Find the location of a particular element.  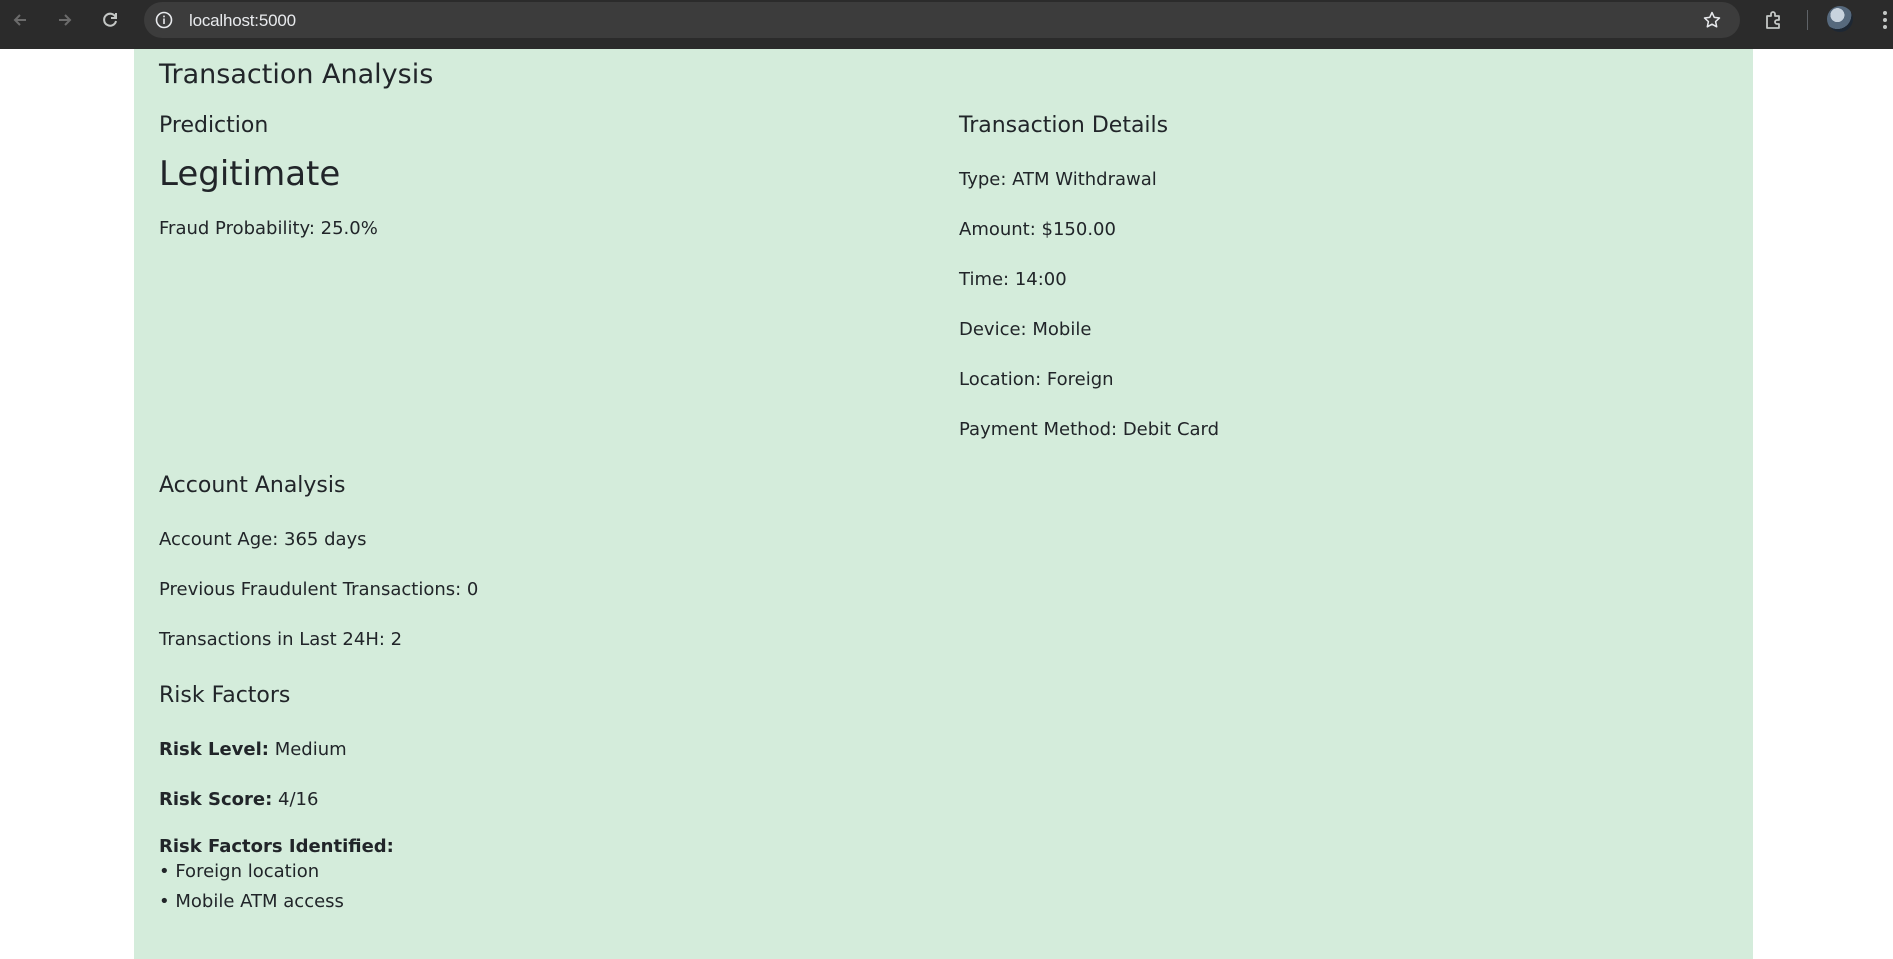

prediction-verdict: Legitimate is located at coordinates (250, 174).